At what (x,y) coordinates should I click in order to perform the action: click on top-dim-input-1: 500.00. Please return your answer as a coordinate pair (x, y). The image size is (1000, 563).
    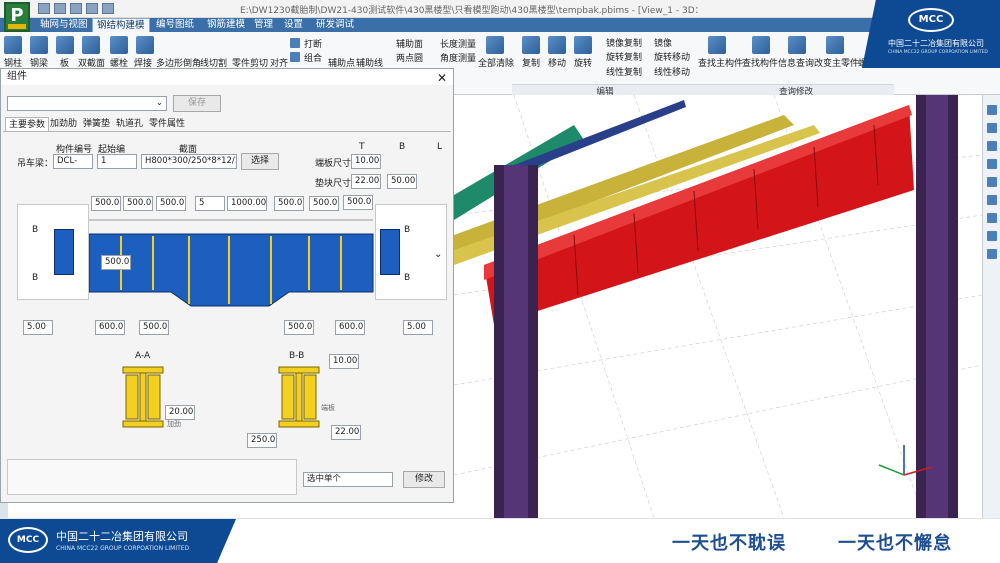
    Looking at the image, I should click on (106, 203).